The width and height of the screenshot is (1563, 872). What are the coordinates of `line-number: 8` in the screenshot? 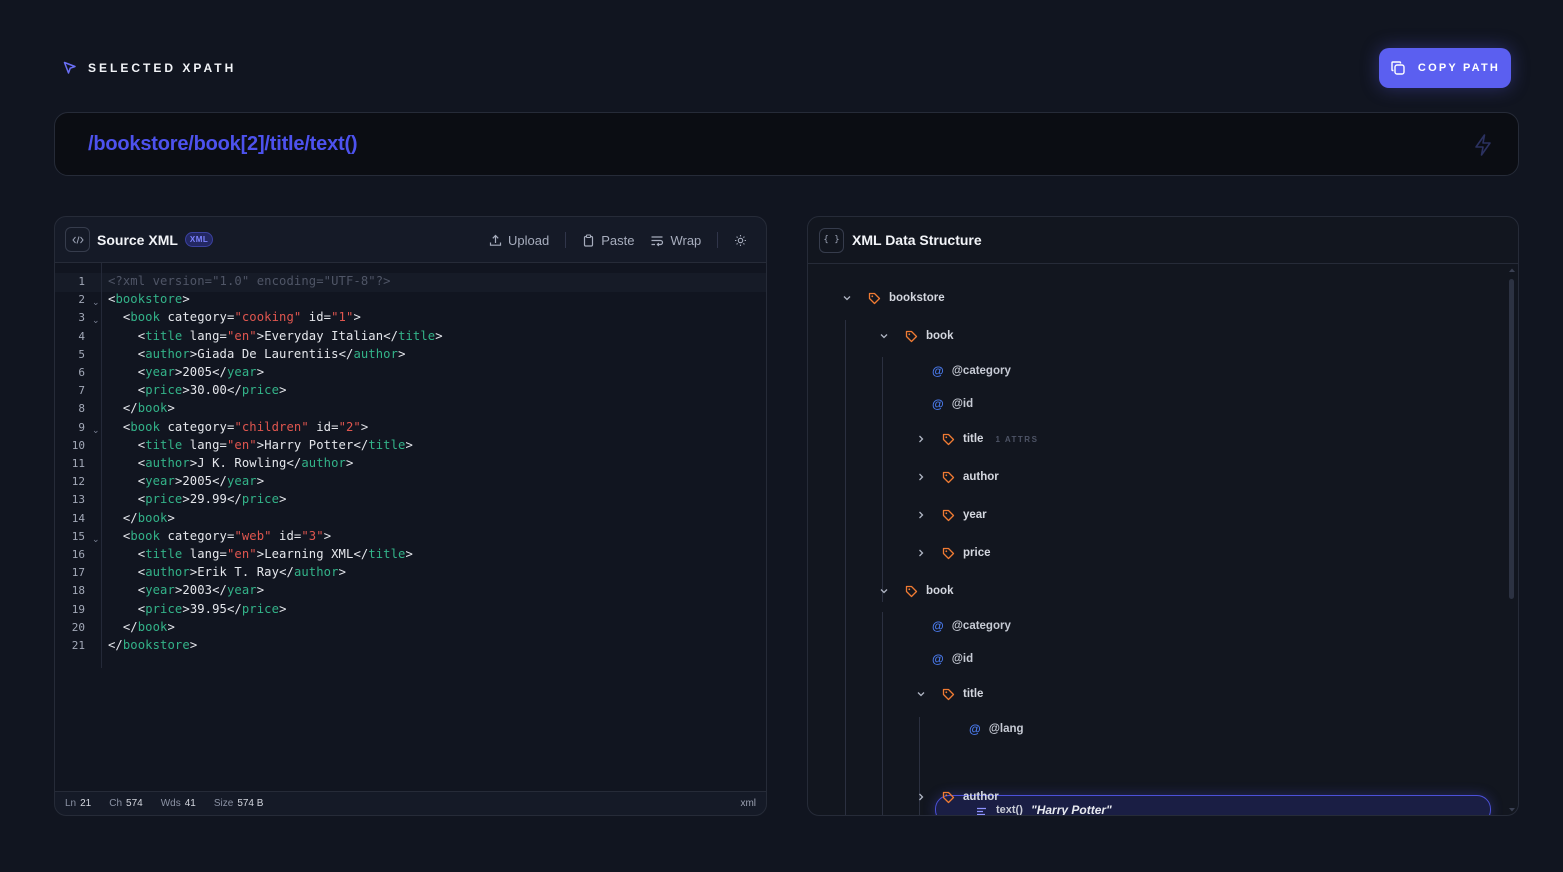 It's located at (81, 409).